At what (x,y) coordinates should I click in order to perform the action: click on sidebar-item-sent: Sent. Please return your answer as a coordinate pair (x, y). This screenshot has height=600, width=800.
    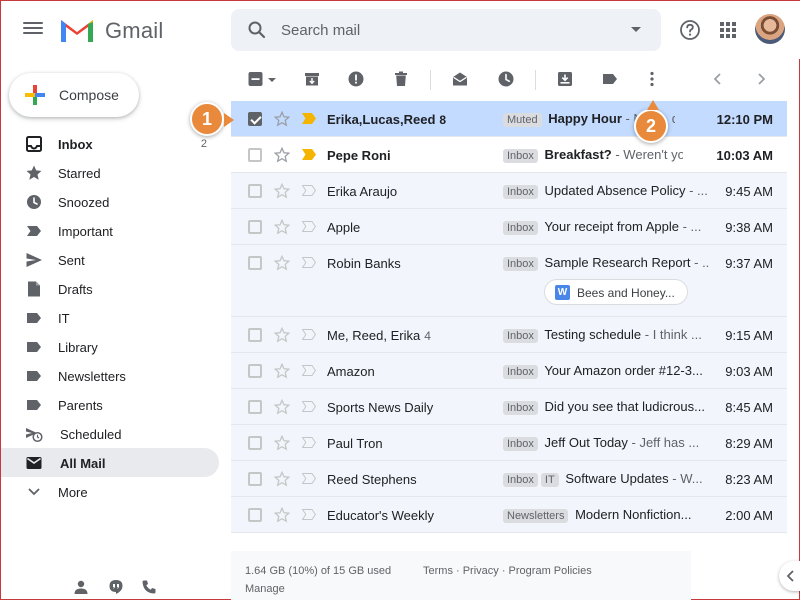
    Looking at the image, I should click on (110, 259).